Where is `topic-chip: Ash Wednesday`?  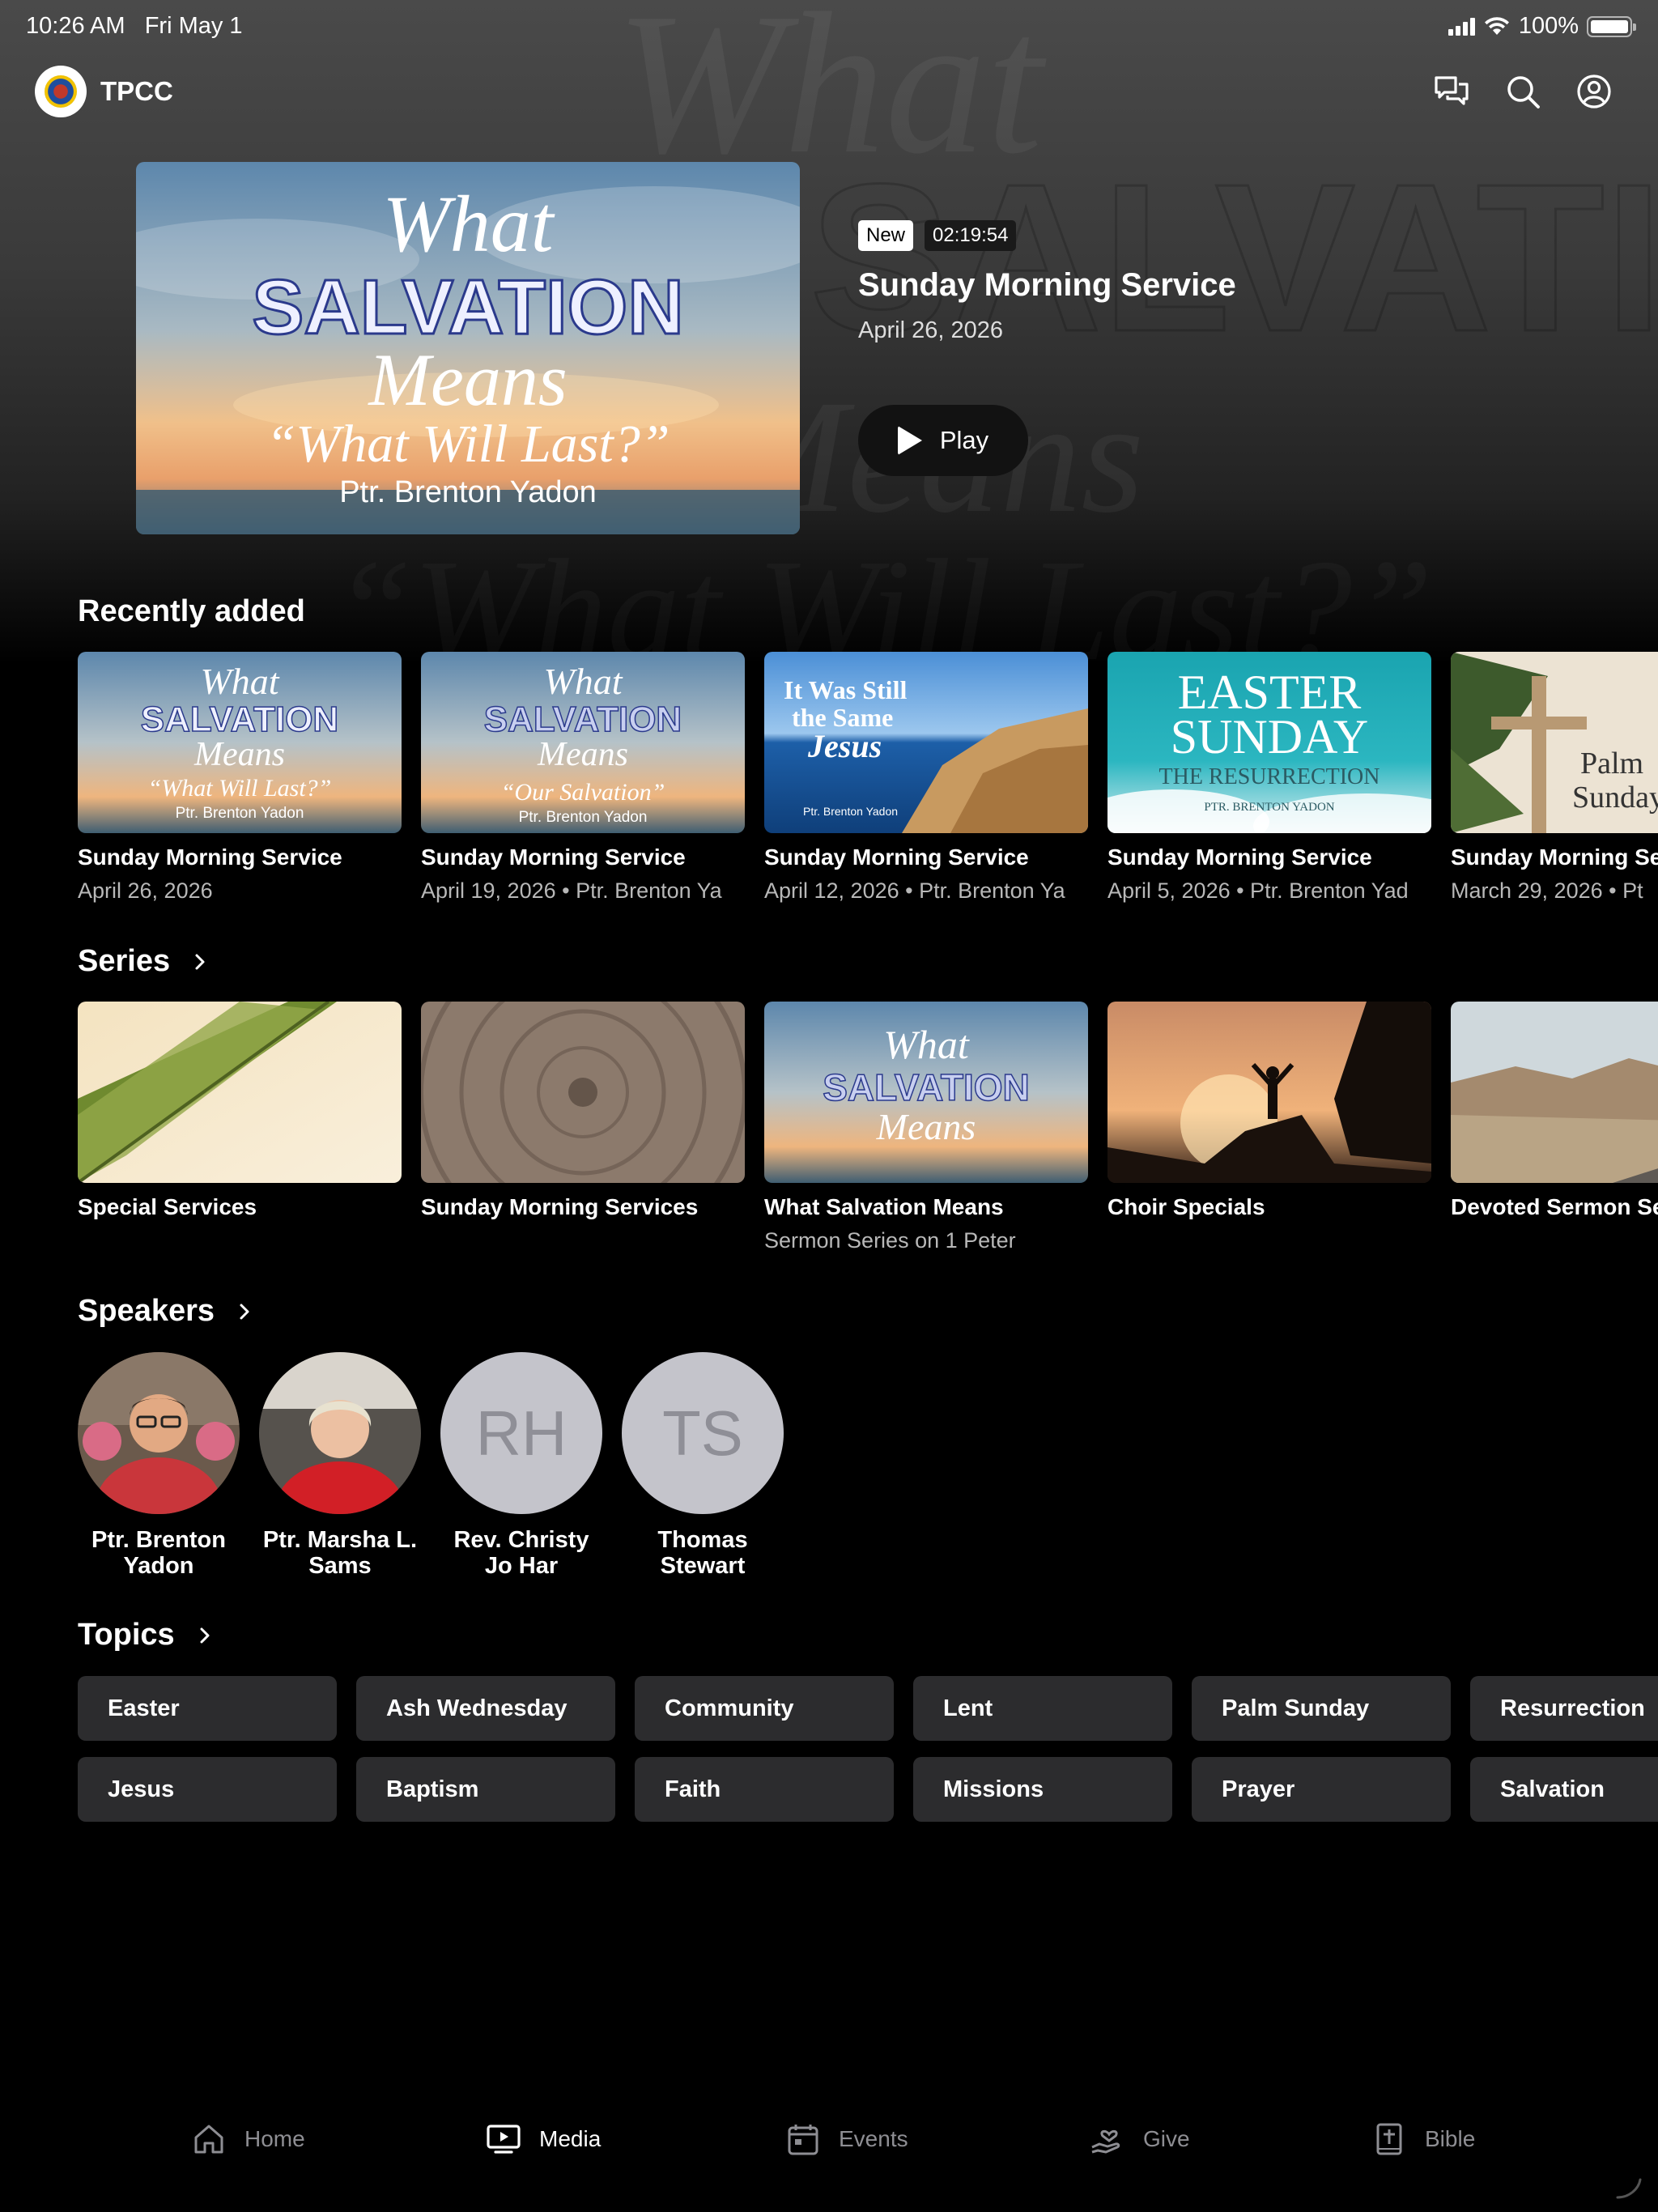 topic-chip: Ash Wednesday is located at coordinates (485, 1709).